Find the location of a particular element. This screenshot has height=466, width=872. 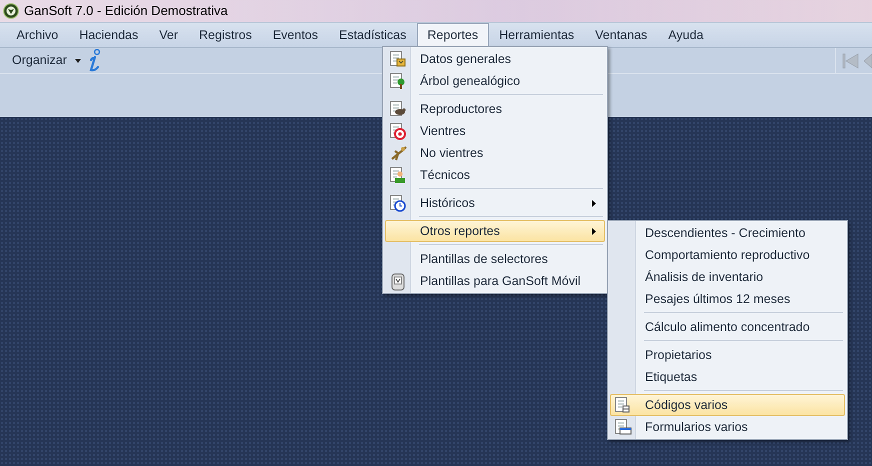

menu-item: Formularios varios is located at coordinates (727, 427).